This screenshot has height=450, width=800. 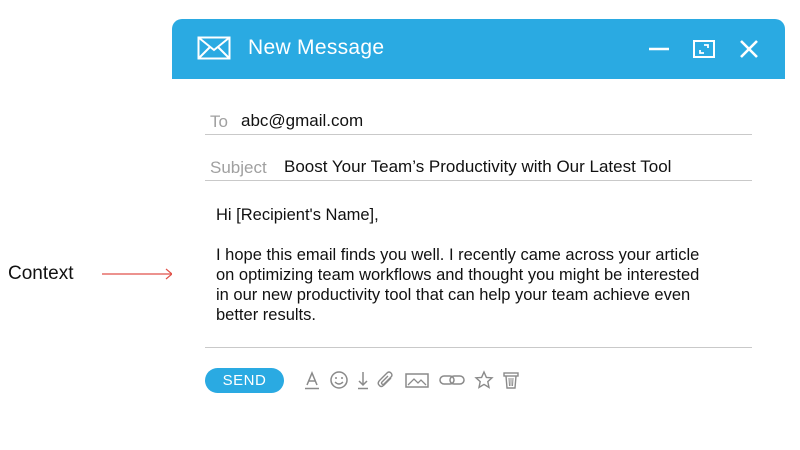 I want to click on subject-label: Subject, so click(x=238, y=167).